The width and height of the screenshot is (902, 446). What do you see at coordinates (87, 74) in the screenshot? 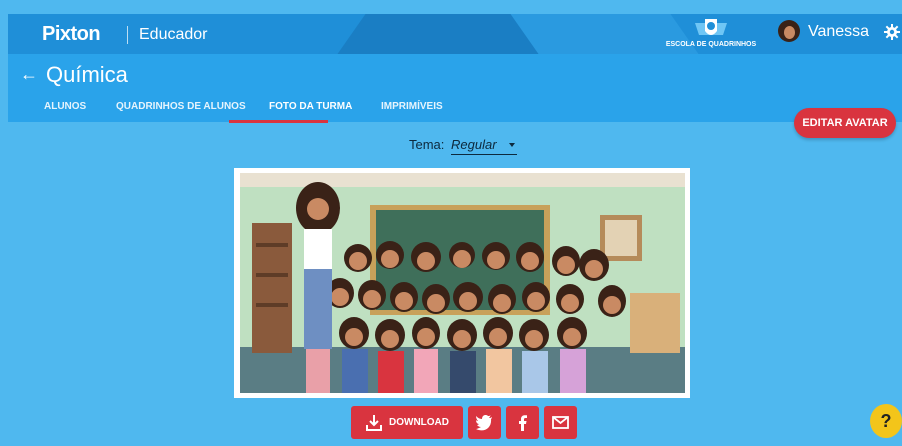
I see `class-title: Química` at bounding box center [87, 74].